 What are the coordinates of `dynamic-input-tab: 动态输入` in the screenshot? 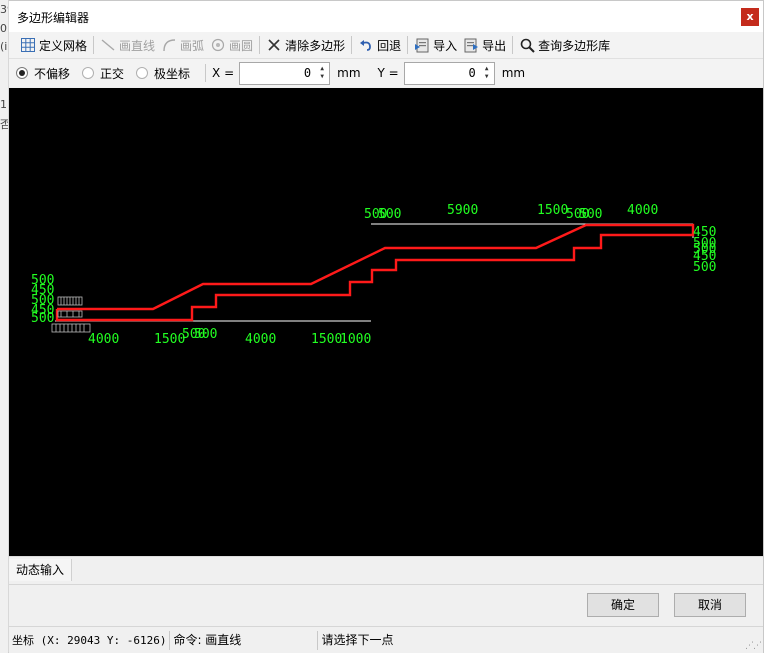 It's located at (41, 570).